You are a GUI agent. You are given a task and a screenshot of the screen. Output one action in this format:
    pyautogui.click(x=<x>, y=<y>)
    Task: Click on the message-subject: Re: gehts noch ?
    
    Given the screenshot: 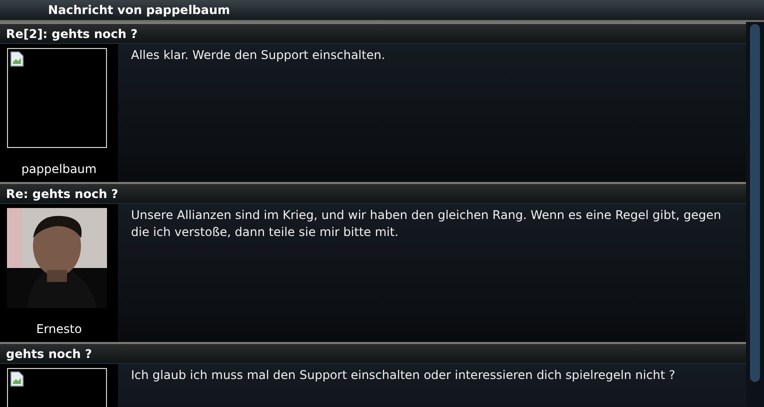 What is the action you would take?
    pyautogui.click(x=62, y=194)
    